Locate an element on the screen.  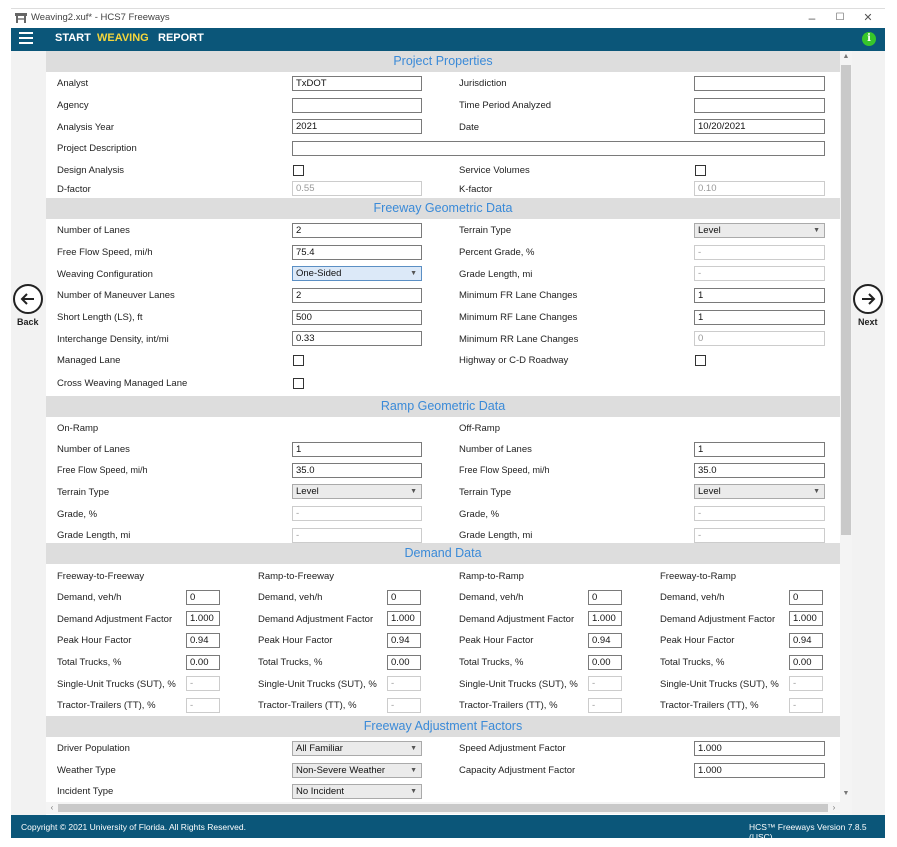
project-description-field is located at coordinates (558, 148).